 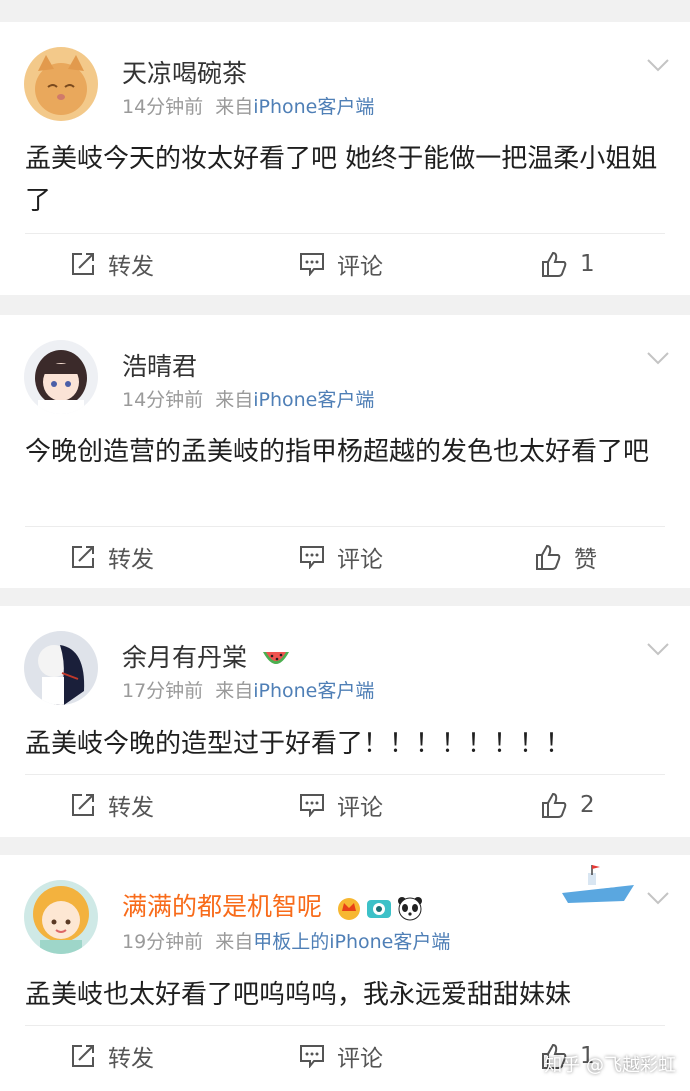 What do you see at coordinates (565, 557) in the screenshot?
I see `like-button: 赞` at bounding box center [565, 557].